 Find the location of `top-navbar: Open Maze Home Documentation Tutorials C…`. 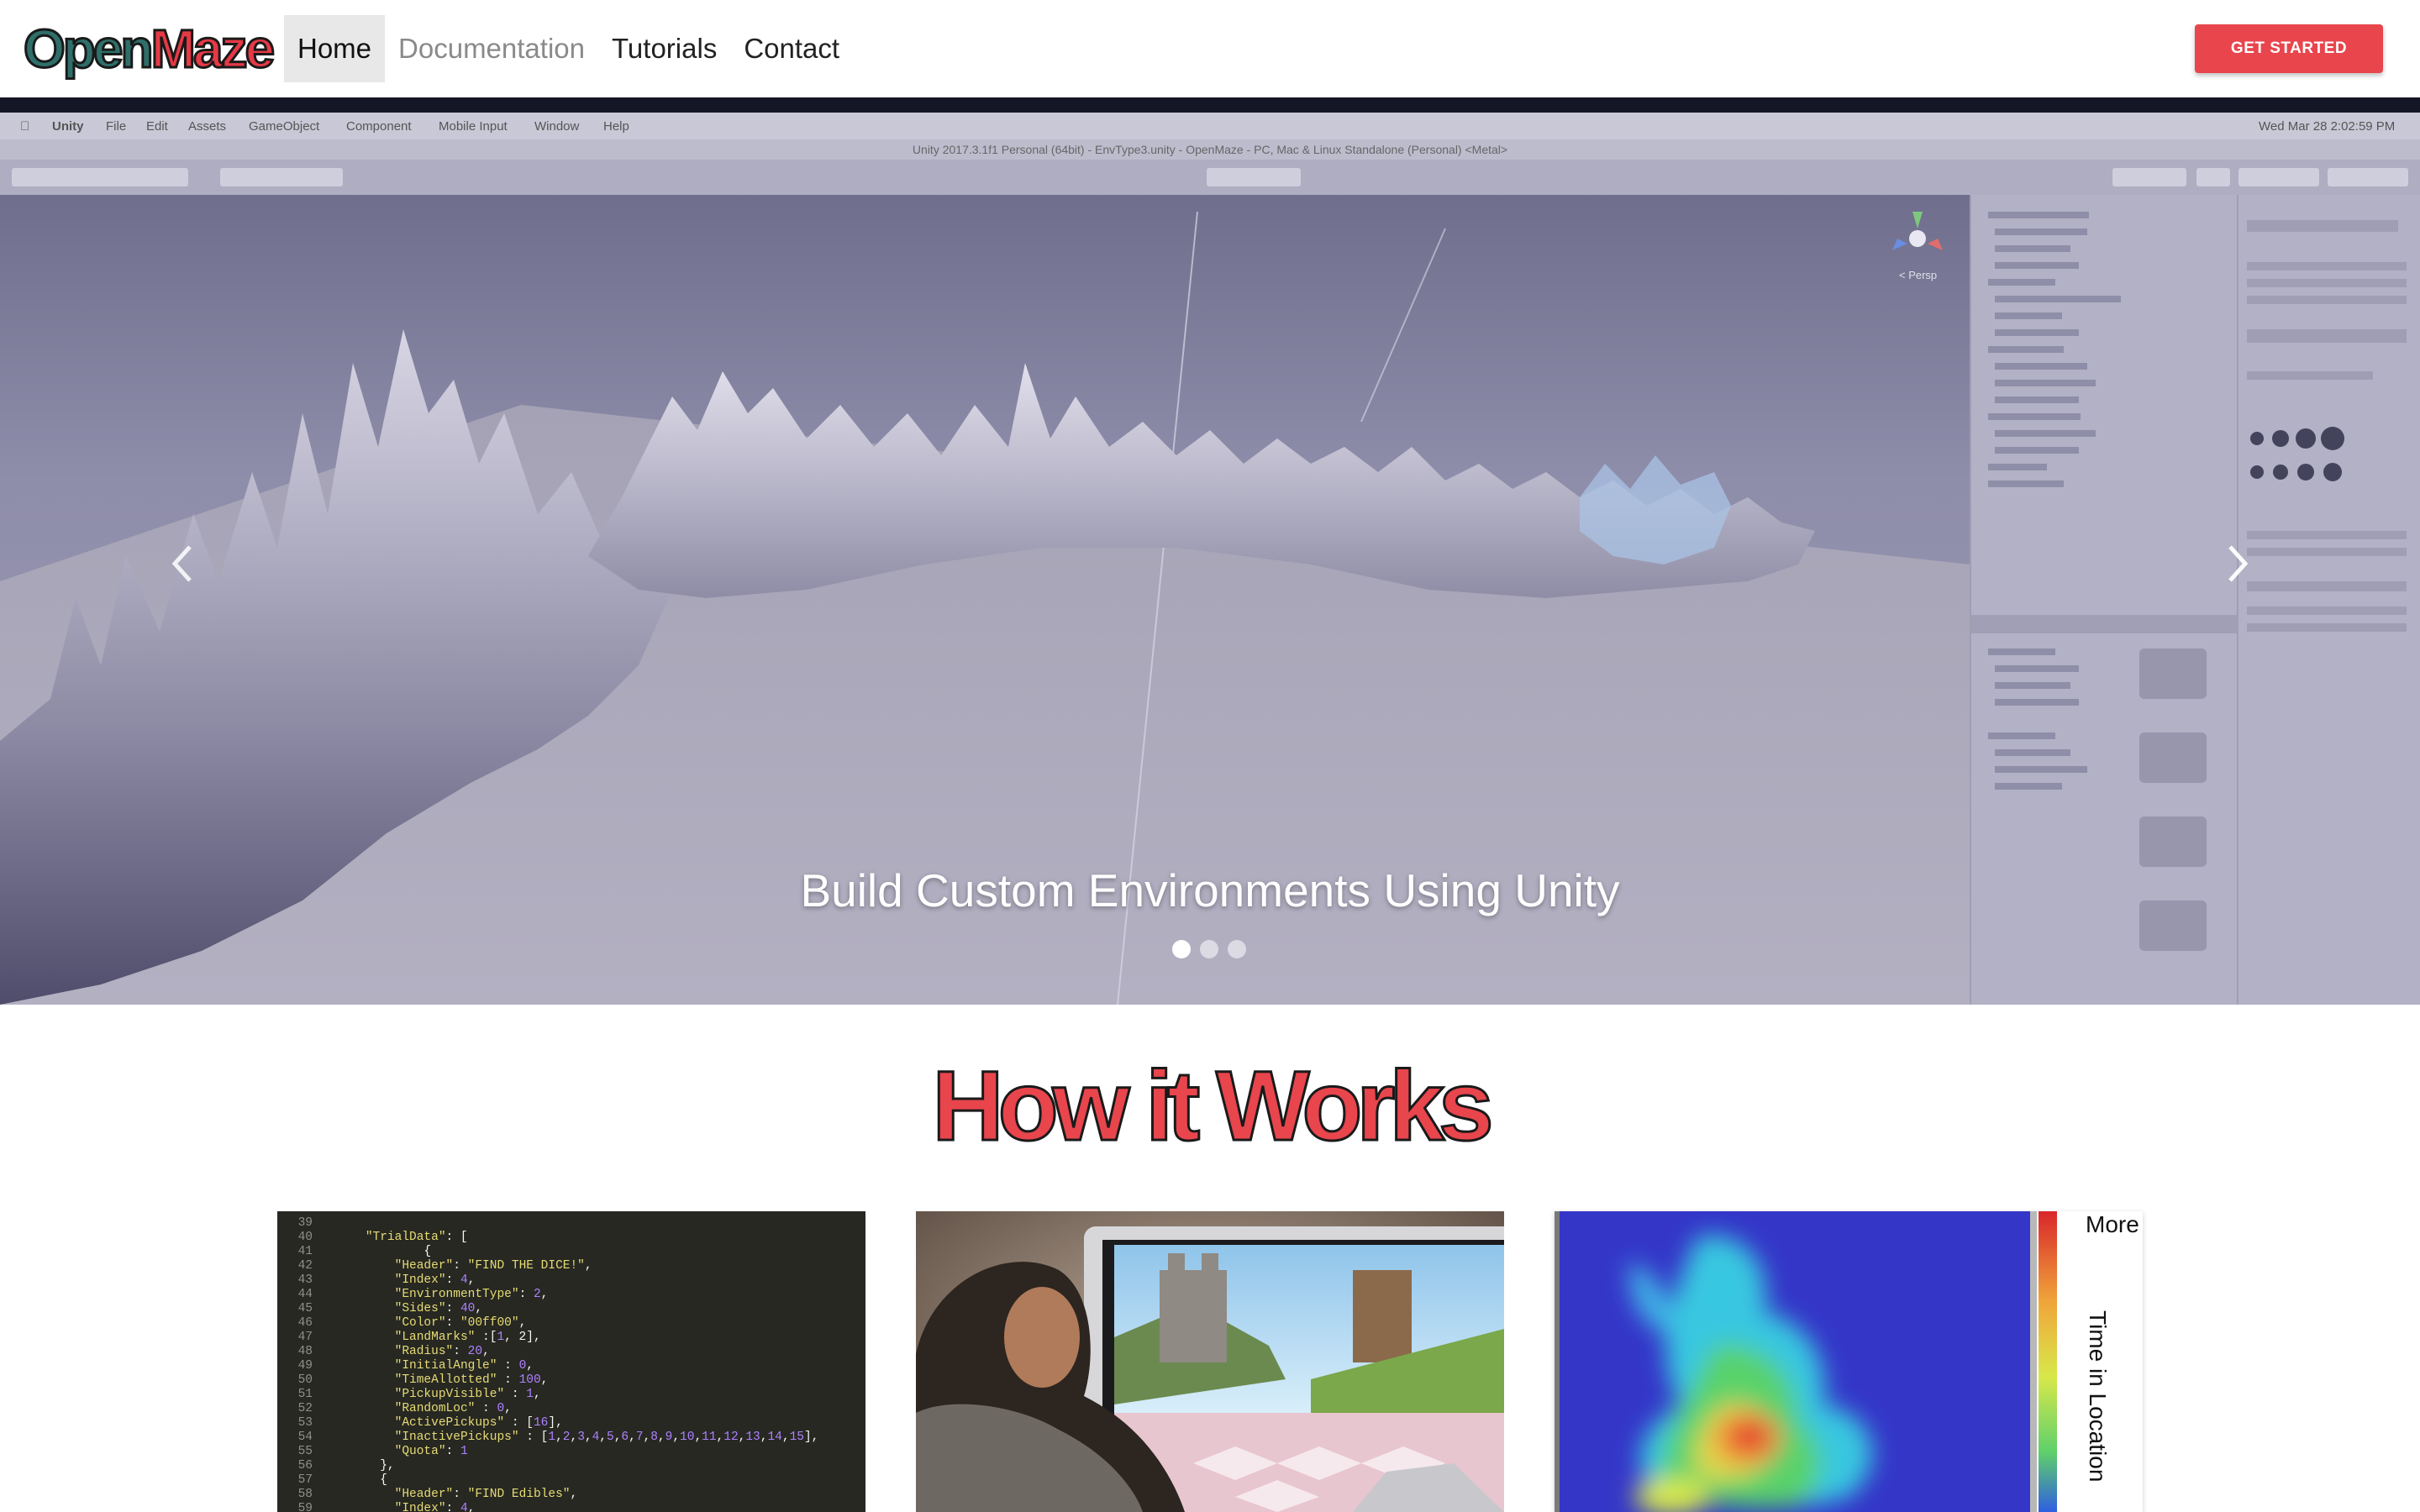

top-navbar: Open Maze Home Documentation Tutorials C… is located at coordinates (1210, 48).